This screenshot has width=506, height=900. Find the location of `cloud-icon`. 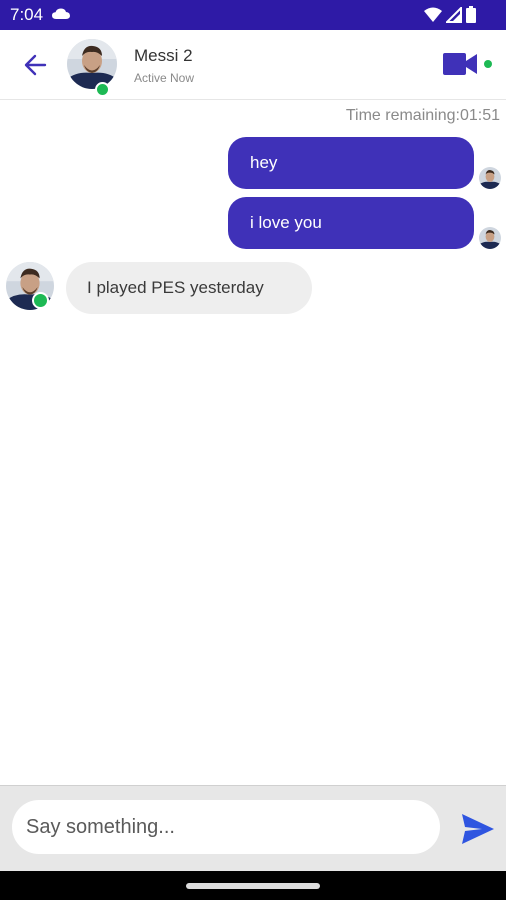

cloud-icon is located at coordinates (61, 13).